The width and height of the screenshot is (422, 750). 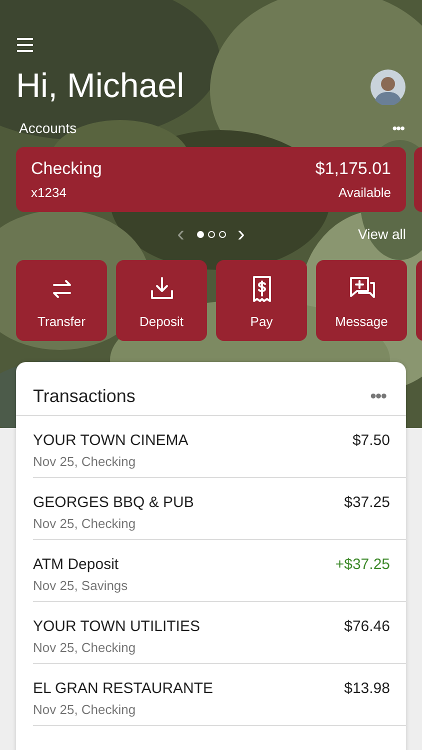 What do you see at coordinates (371, 440) in the screenshot?
I see `transaction-amount: $7.50` at bounding box center [371, 440].